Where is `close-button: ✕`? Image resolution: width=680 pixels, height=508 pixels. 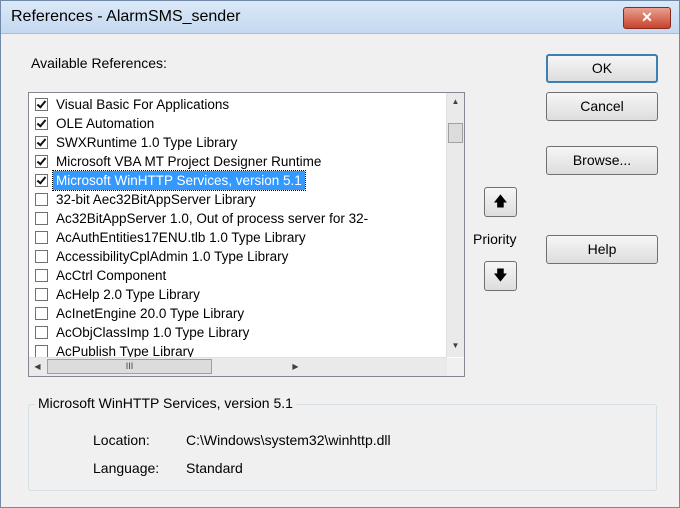
close-button: ✕ is located at coordinates (647, 18).